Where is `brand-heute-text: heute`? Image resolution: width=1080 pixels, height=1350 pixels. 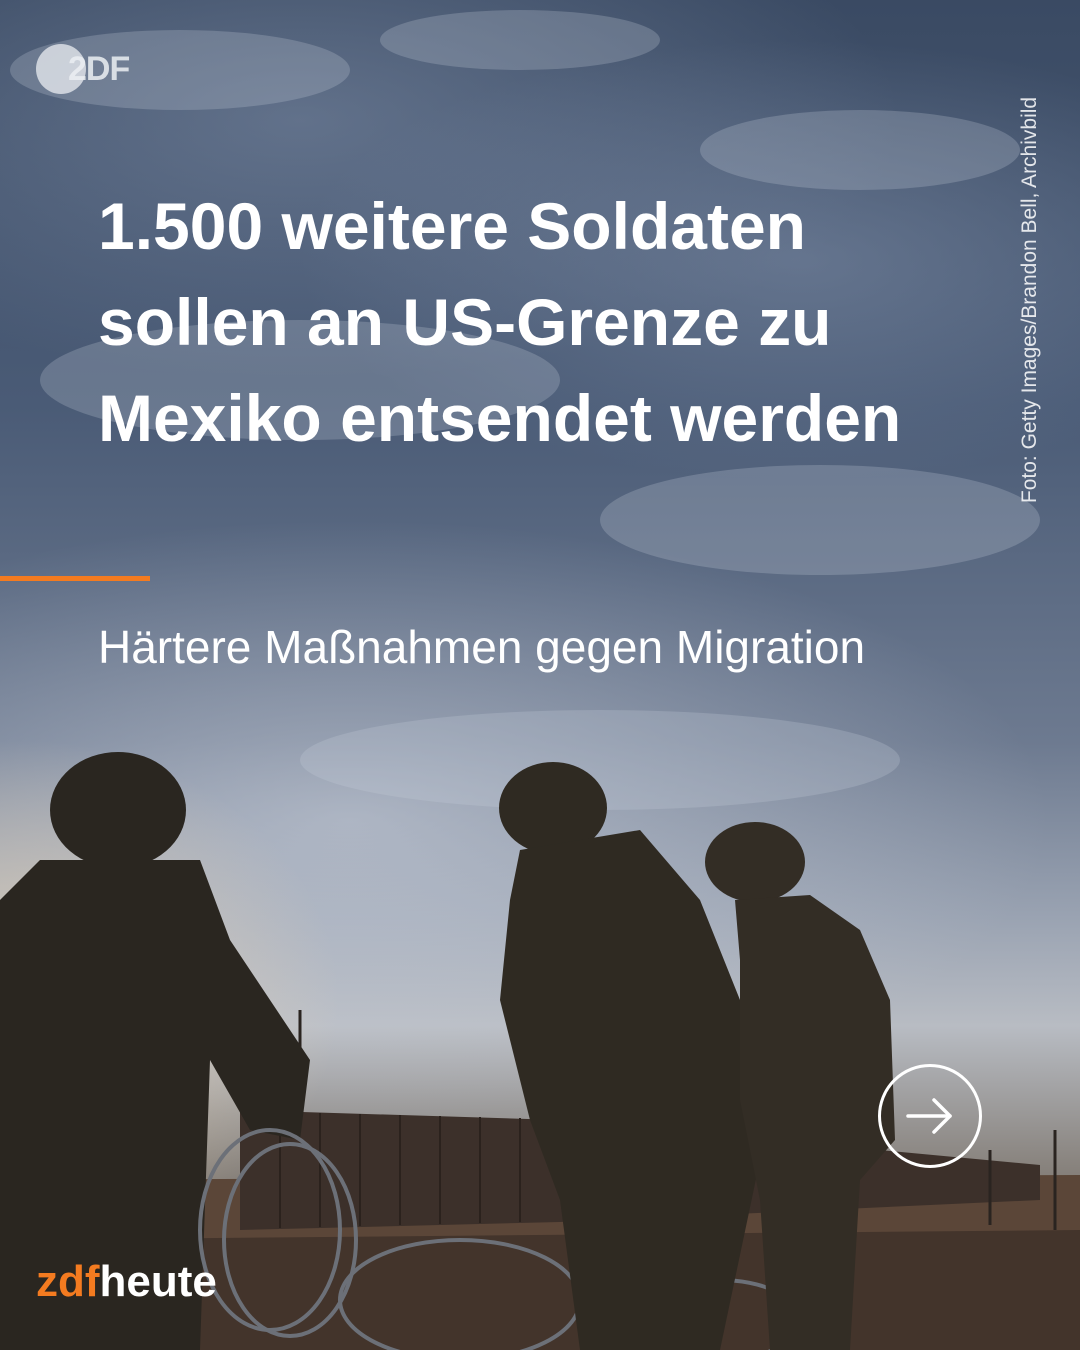
brand-heute-text: heute is located at coordinates (158, 1281).